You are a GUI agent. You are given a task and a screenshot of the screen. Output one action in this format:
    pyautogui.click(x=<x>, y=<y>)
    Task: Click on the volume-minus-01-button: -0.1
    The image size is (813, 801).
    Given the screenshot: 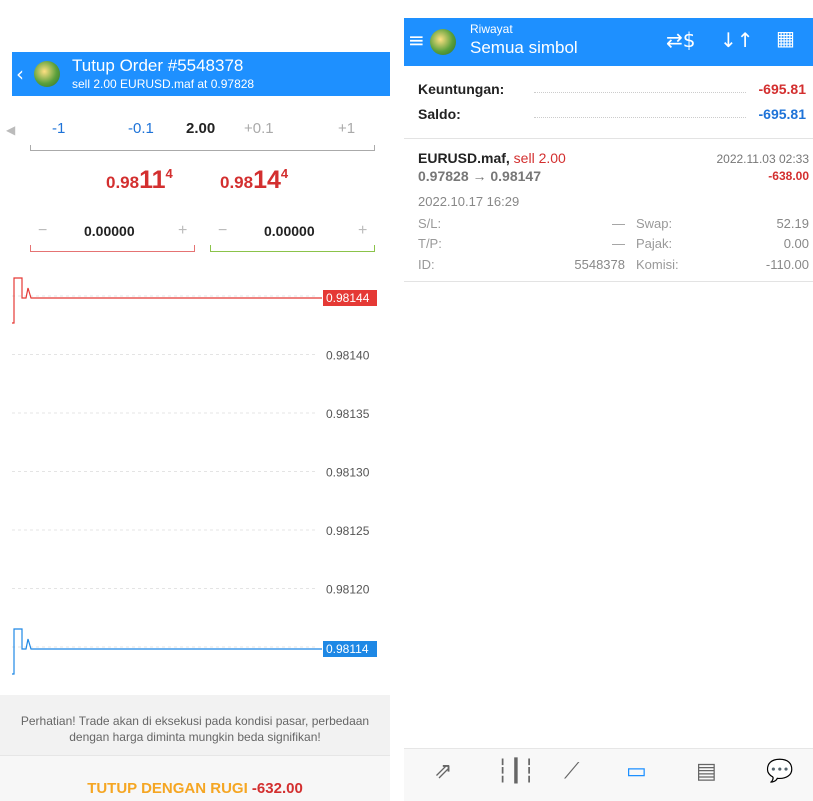 What is the action you would take?
    pyautogui.click(x=141, y=128)
    